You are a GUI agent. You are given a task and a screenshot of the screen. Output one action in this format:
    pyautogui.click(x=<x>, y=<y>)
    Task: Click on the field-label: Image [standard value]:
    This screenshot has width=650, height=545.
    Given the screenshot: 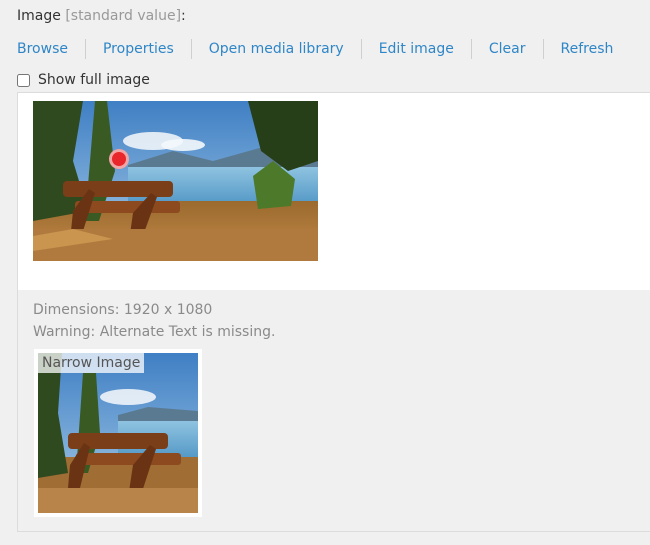 What is the action you would take?
    pyautogui.click(x=101, y=16)
    